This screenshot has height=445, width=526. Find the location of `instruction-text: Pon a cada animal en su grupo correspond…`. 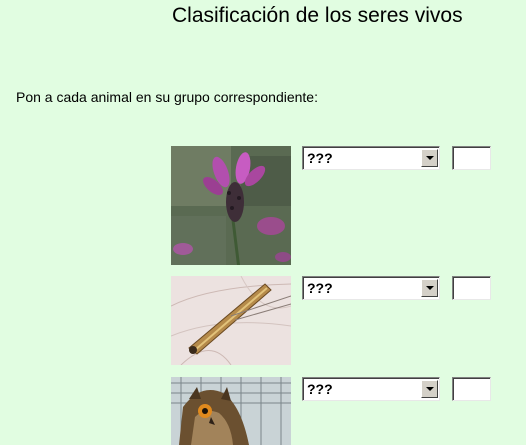

instruction-text: Pon a cada animal en su grupo correspond… is located at coordinates (167, 97).